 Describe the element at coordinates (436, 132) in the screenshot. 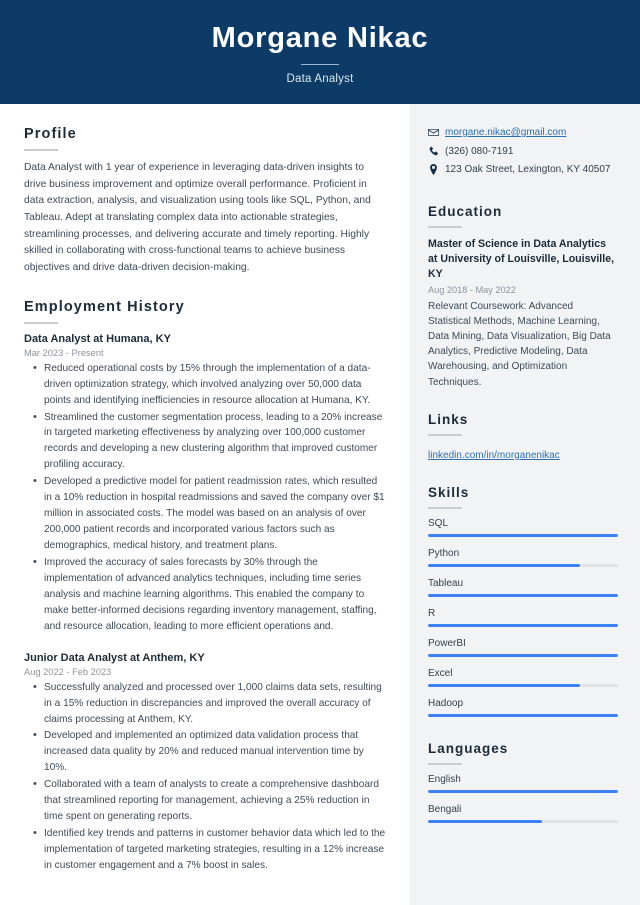

I see `envelope-icon` at that location.